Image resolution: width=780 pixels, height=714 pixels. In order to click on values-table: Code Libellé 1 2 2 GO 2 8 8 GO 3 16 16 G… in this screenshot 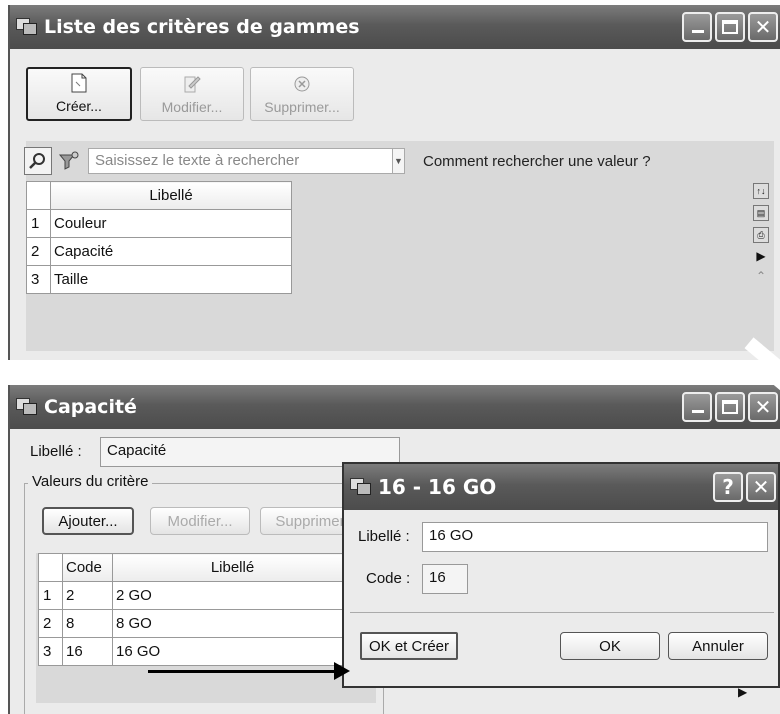, I will do `click(195, 609)`.